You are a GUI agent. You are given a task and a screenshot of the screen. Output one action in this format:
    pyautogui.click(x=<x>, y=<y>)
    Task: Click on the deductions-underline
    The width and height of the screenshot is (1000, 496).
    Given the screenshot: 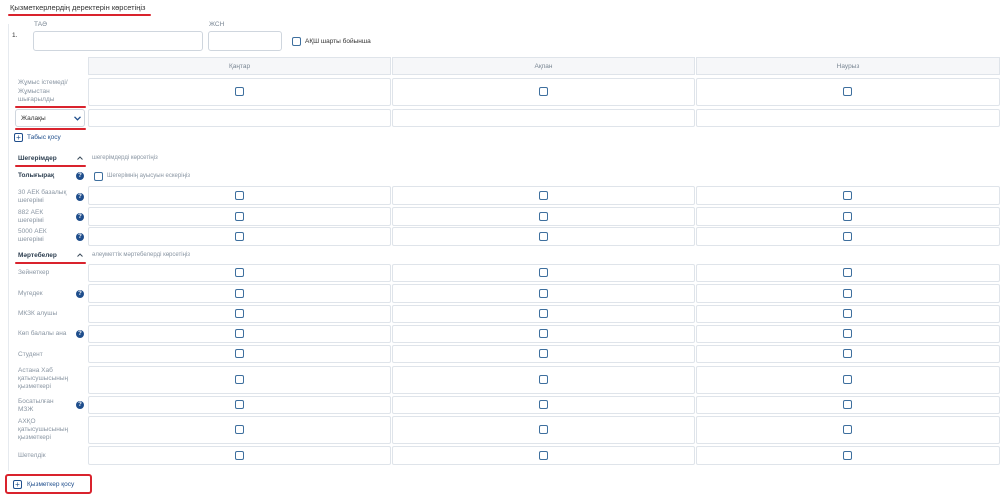 What is the action you would take?
    pyautogui.click(x=50, y=166)
    